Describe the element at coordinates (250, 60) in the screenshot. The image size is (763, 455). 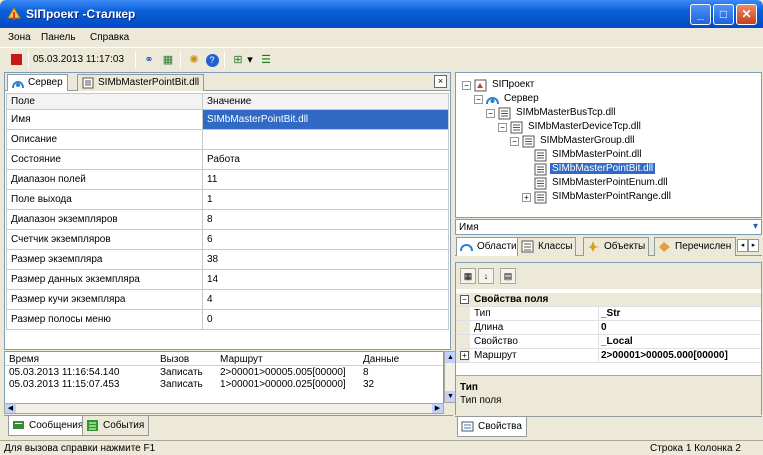
I see `layout-dropdown: ▾` at that location.